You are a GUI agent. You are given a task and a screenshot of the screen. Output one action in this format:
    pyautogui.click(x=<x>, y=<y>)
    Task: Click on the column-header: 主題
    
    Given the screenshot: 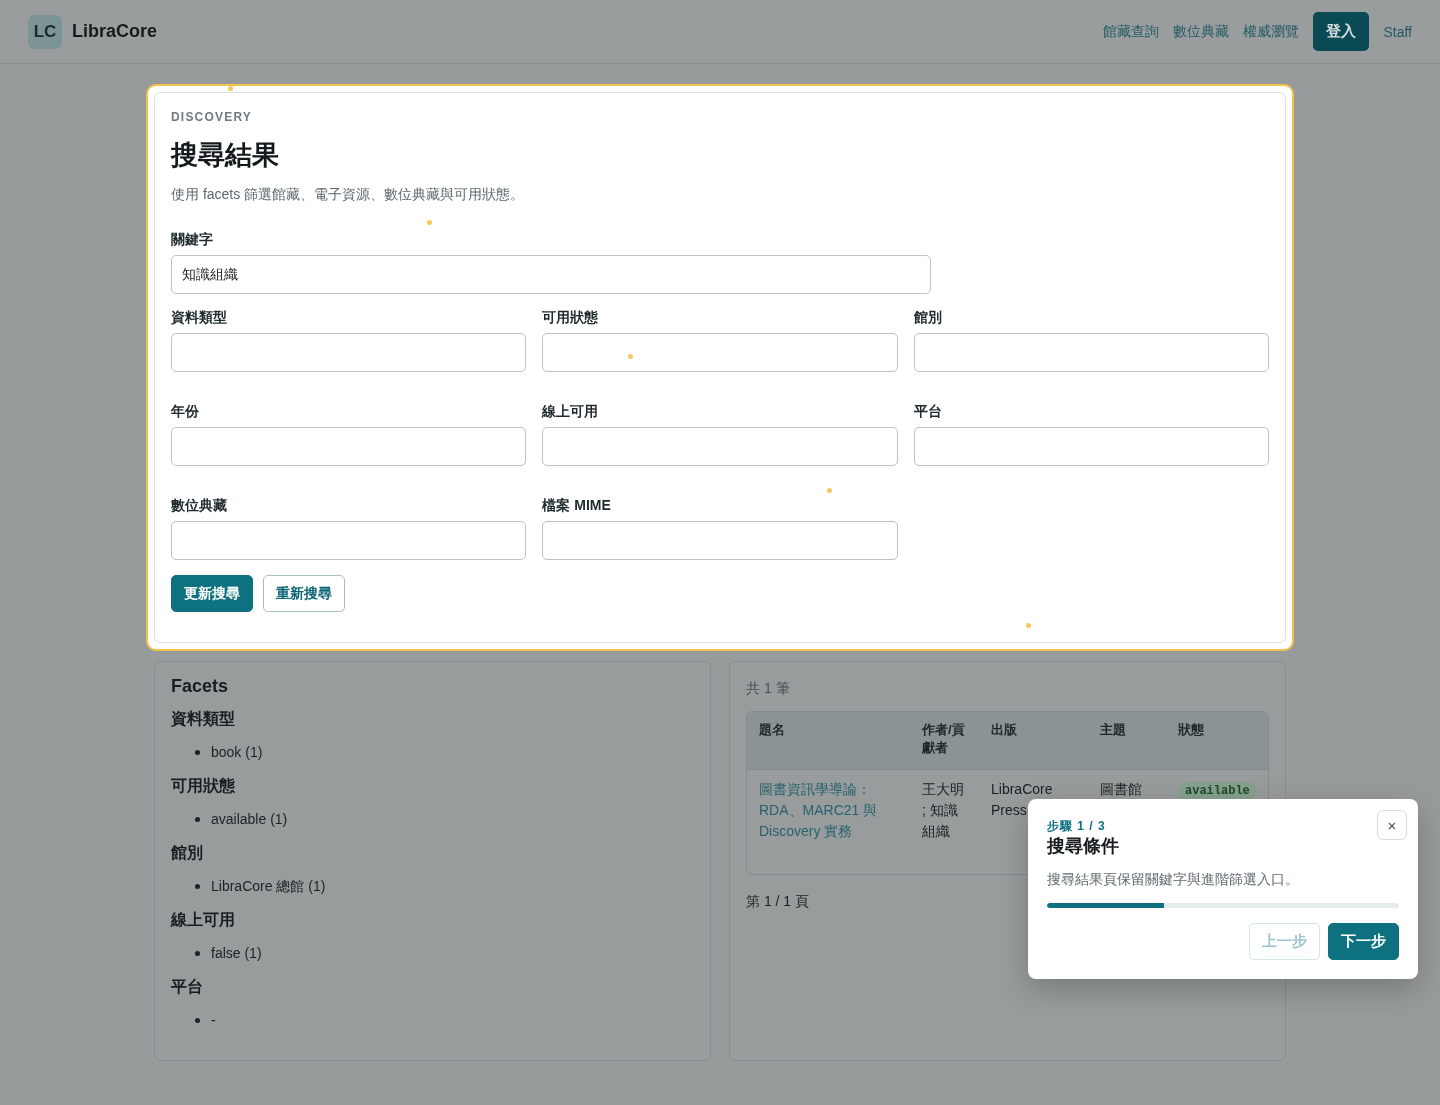 What is the action you would take?
    pyautogui.click(x=1127, y=741)
    